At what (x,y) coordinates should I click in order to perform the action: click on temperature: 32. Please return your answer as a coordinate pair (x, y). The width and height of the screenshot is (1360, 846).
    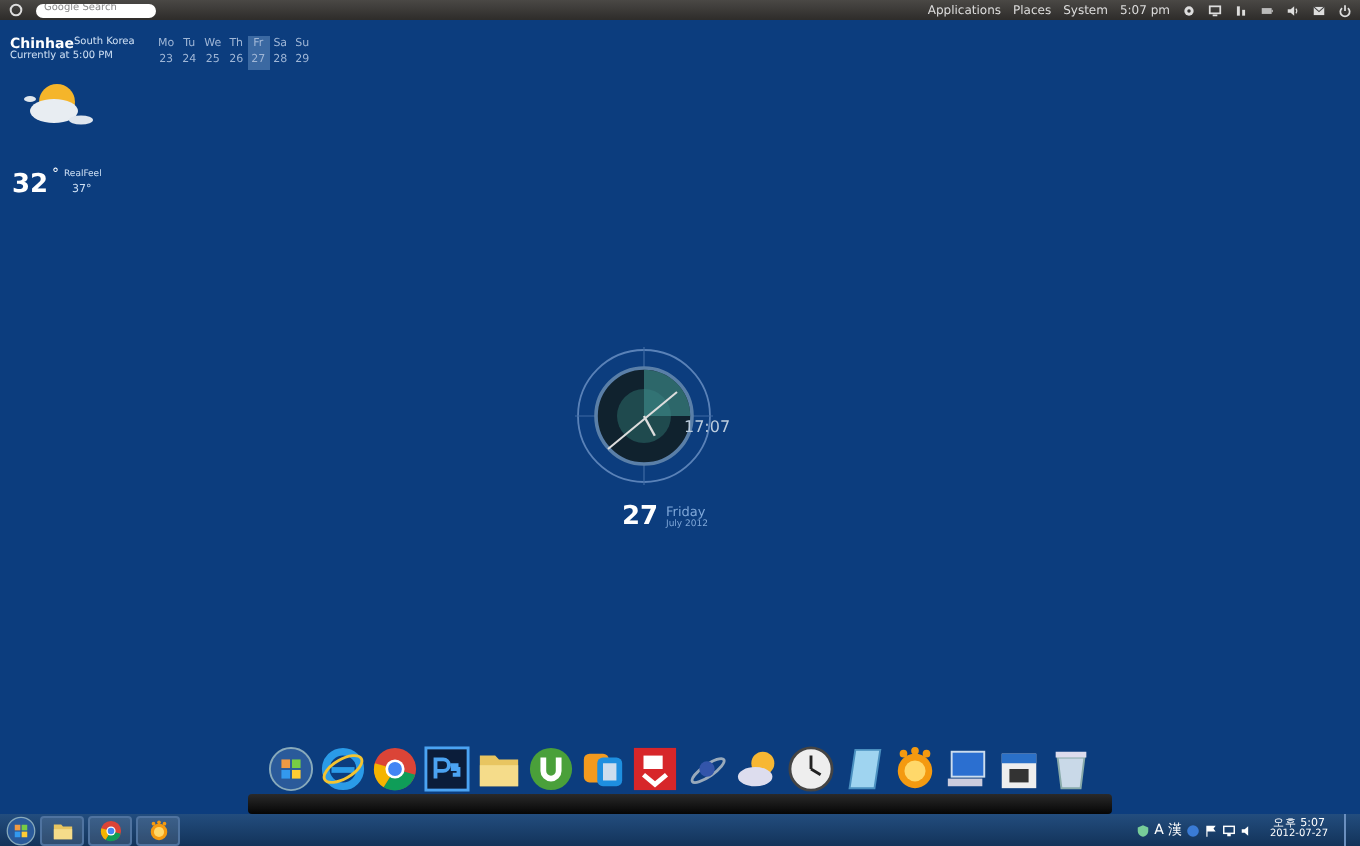
    Looking at the image, I should click on (30, 186).